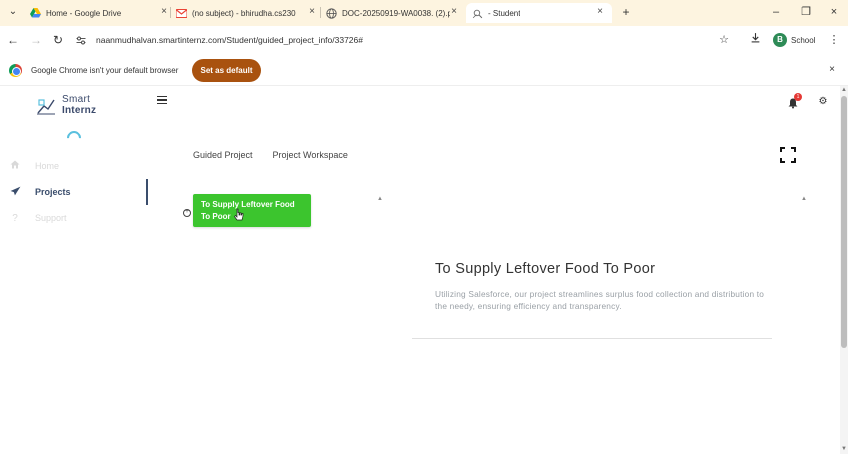 Image resolution: width=848 pixels, height=454 pixels. Describe the element at coordinates (592, 338) in the screenshot. I see `divider` at that location.